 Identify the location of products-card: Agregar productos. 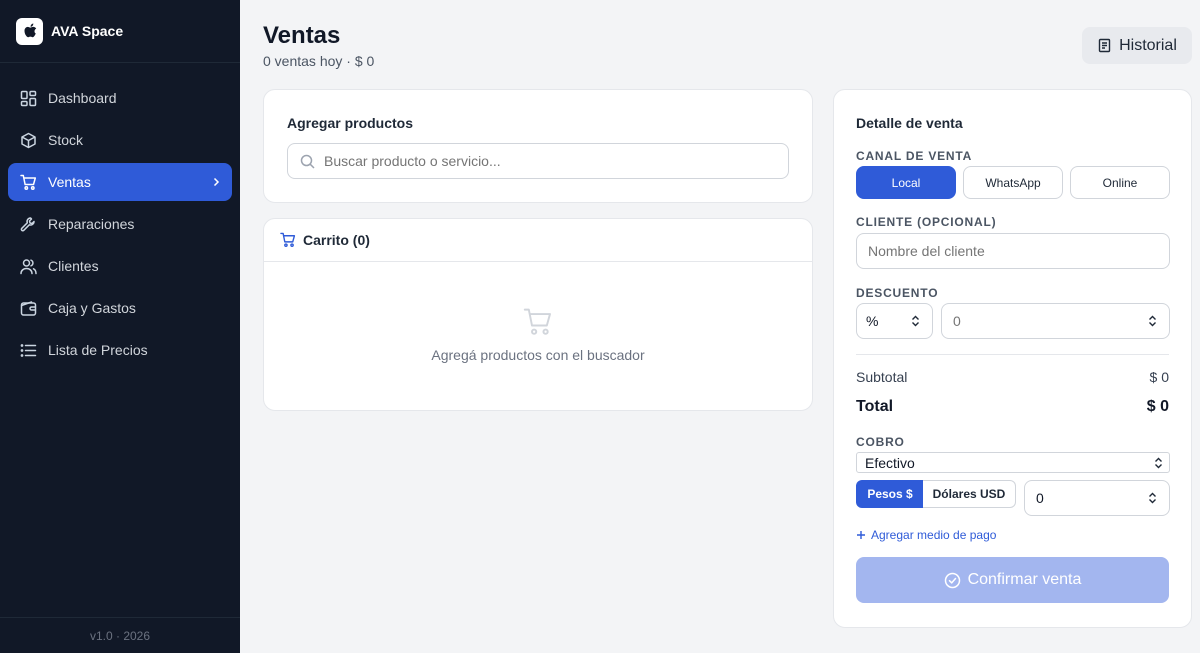
(538, 146).